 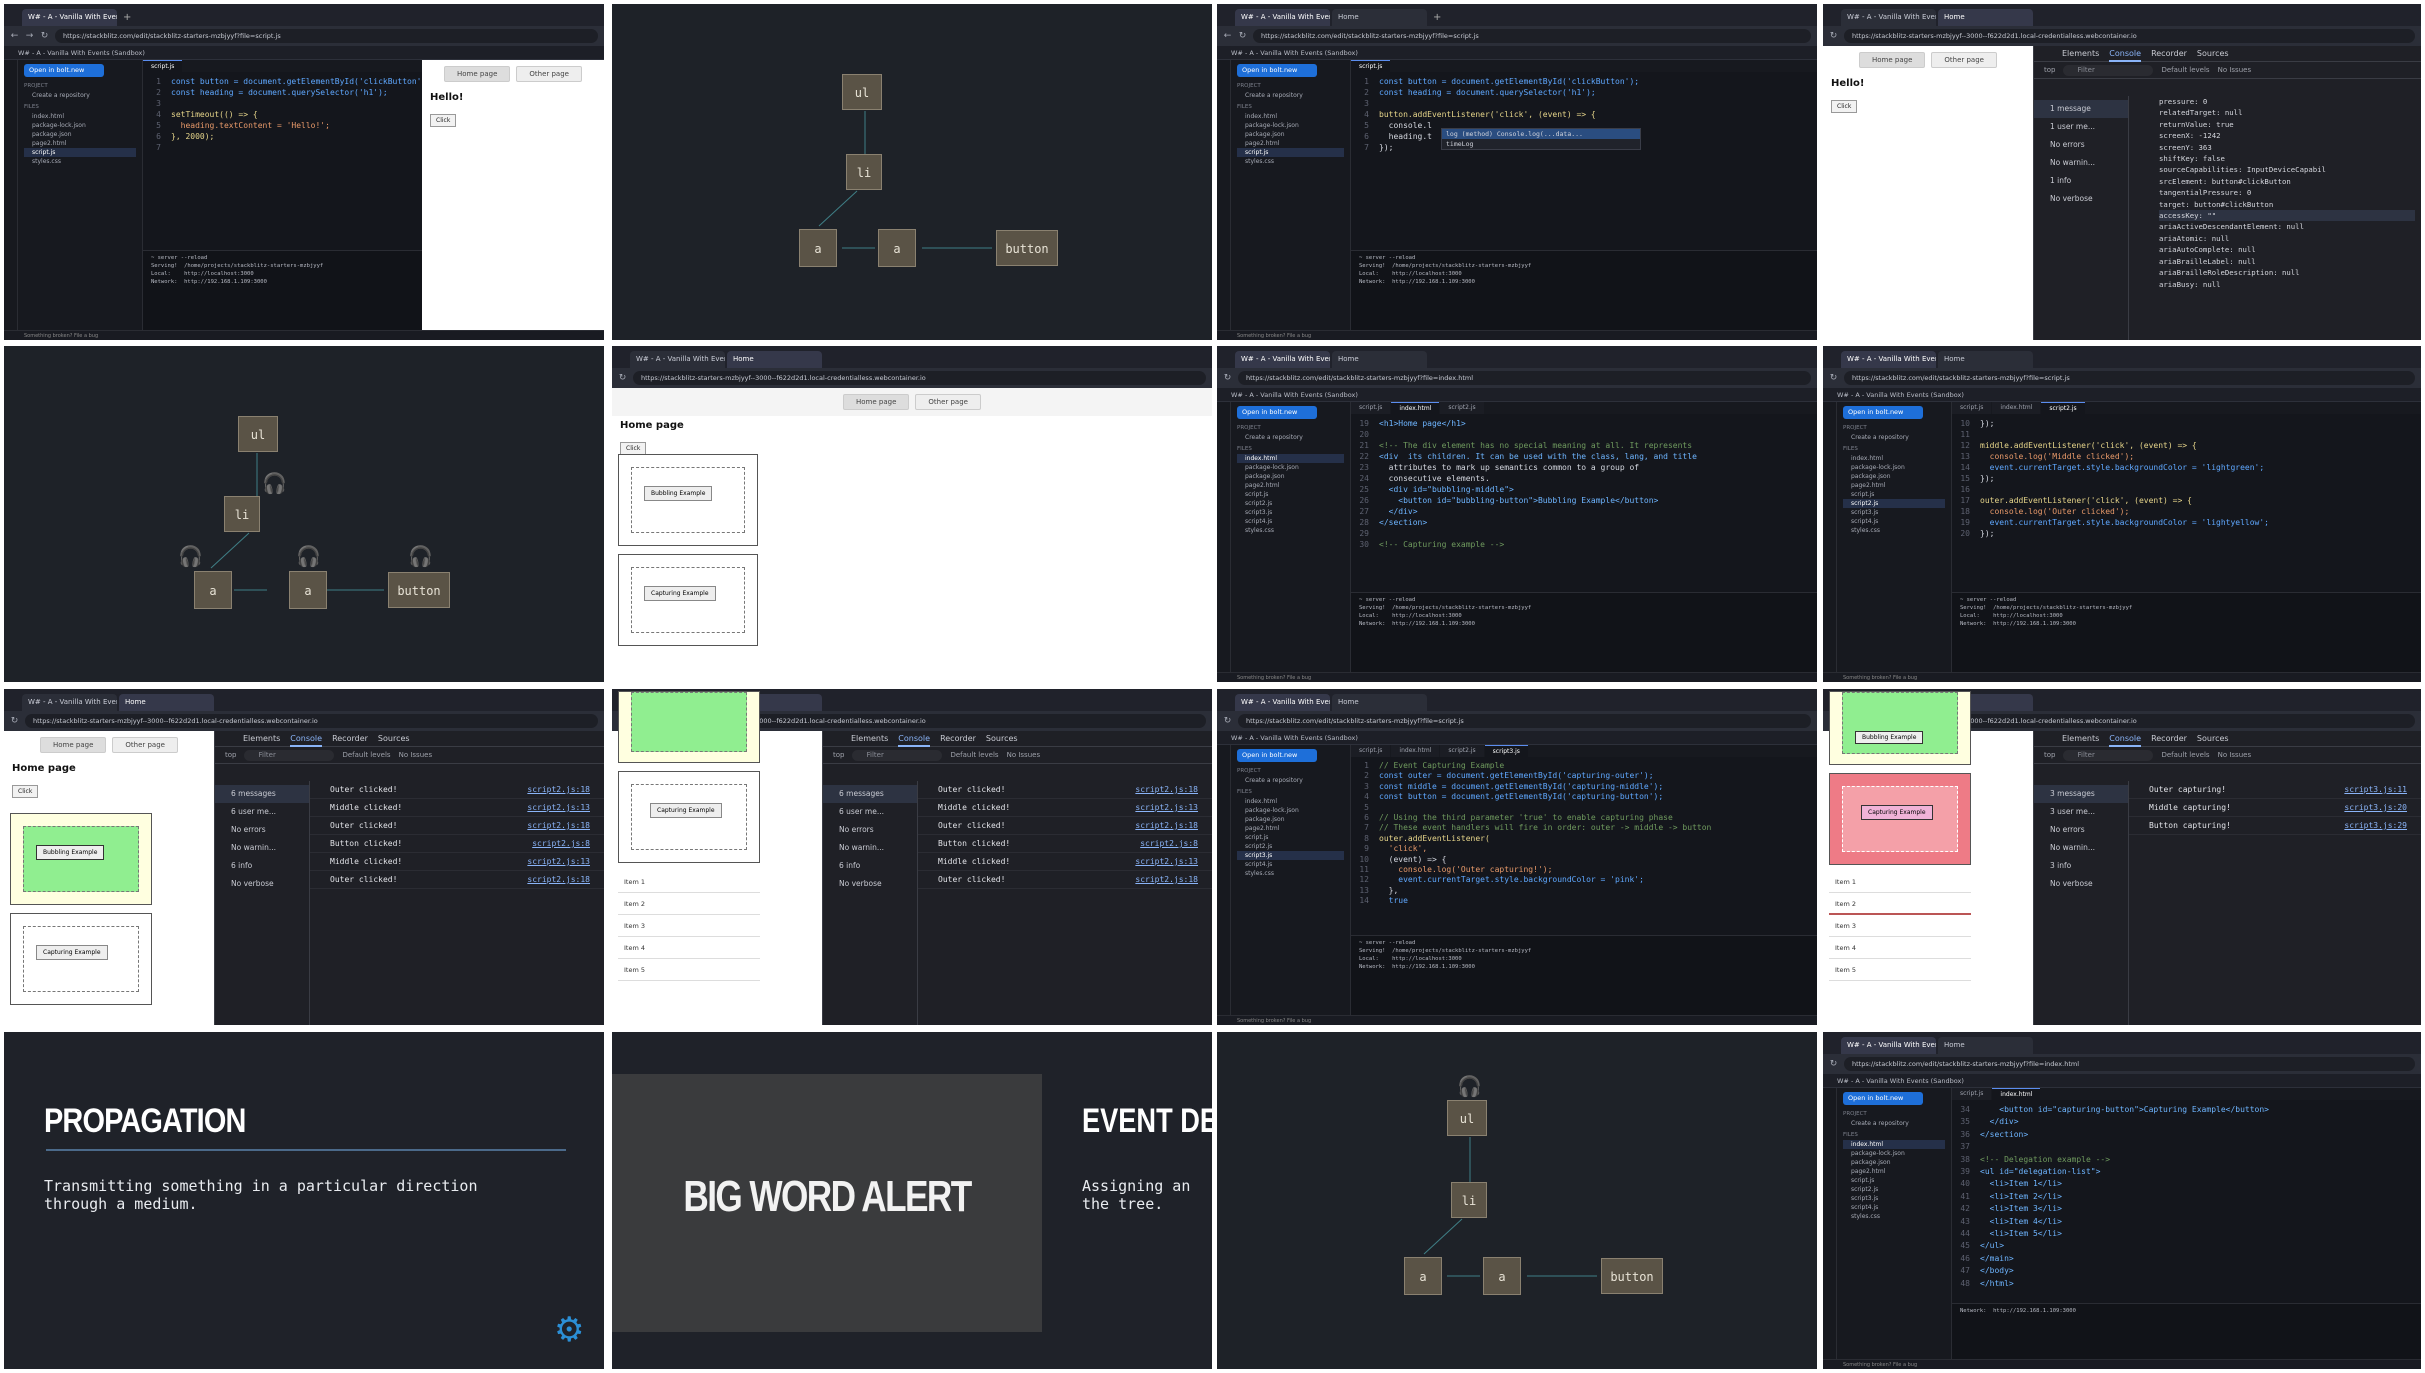 What do you see at coordinates (2081, 830) in the screenshot?
I see `sidebar-item: No errors` at bounding box center [2081, 830].